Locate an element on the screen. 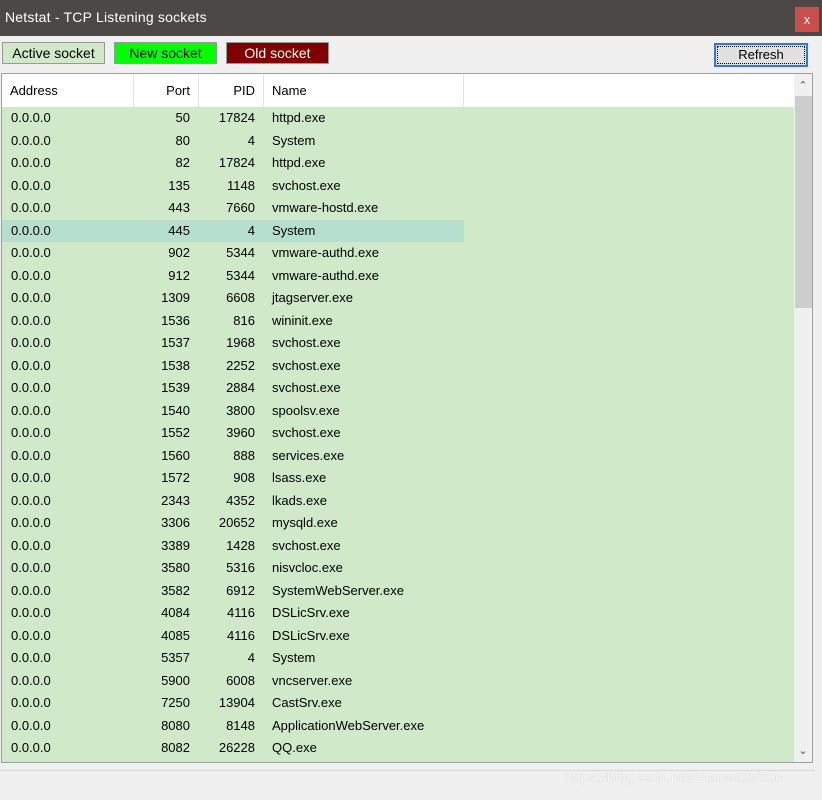 Image resolution: width=822 pixels, height=800 pixels. cell-name: wininit.exe is located at coordinates (302, 320).